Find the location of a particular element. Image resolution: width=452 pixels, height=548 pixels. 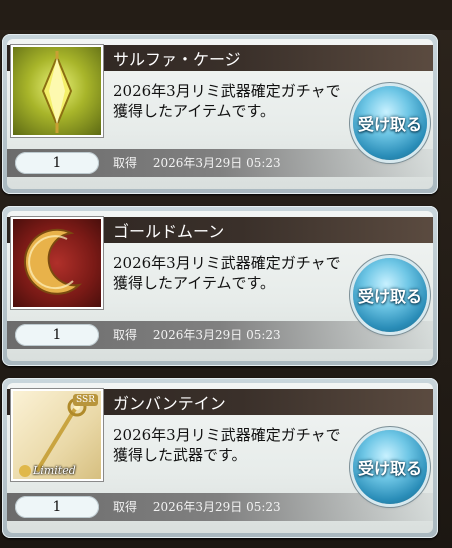

item-thumbnail: SSR Limited is located at coordinates (57, 435).